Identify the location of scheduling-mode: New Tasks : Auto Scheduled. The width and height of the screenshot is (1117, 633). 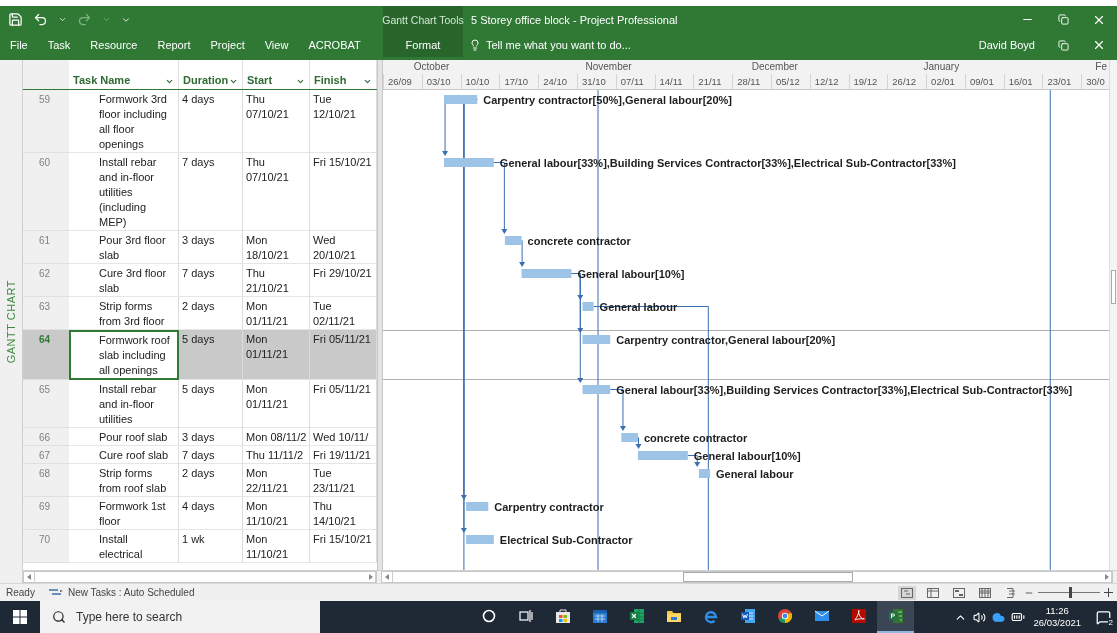
(121, 592).